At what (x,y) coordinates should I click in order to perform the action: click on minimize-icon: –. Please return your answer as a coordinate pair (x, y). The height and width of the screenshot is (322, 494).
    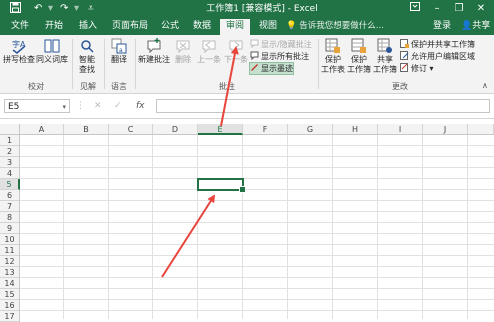
    Looking at the image, I should click on (437, 9).